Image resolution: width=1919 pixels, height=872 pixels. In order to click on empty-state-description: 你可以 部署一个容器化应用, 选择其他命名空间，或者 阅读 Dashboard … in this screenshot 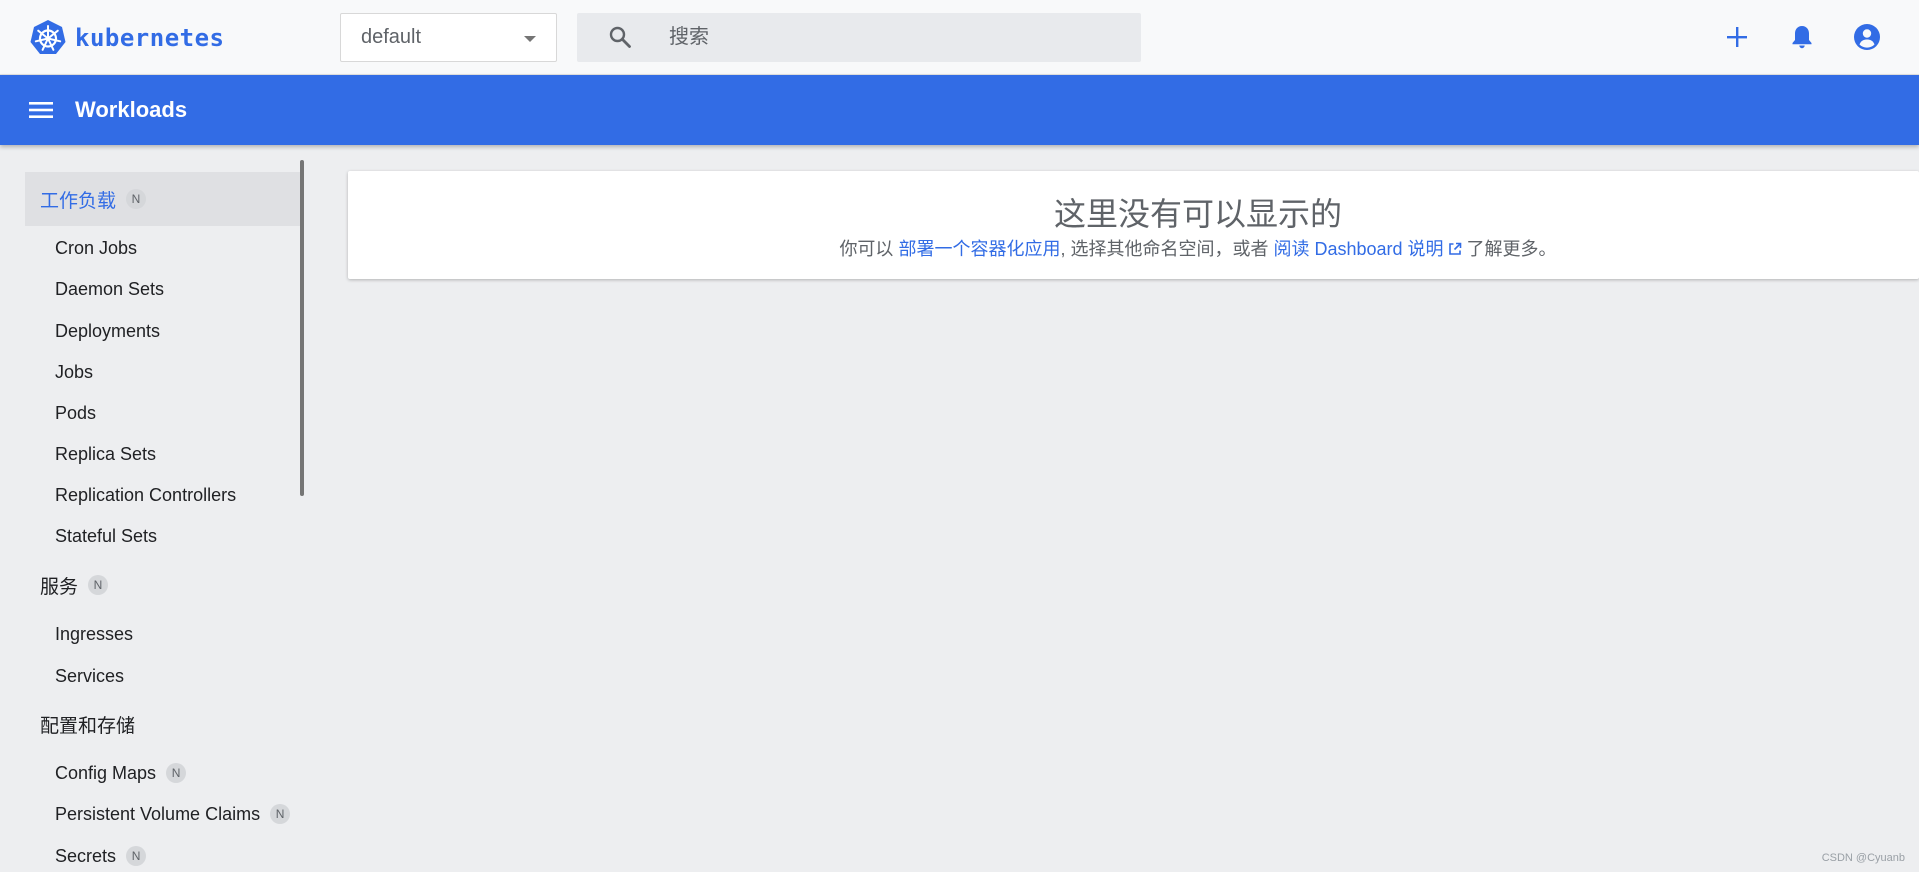, I will do `click(1133, 248)`.